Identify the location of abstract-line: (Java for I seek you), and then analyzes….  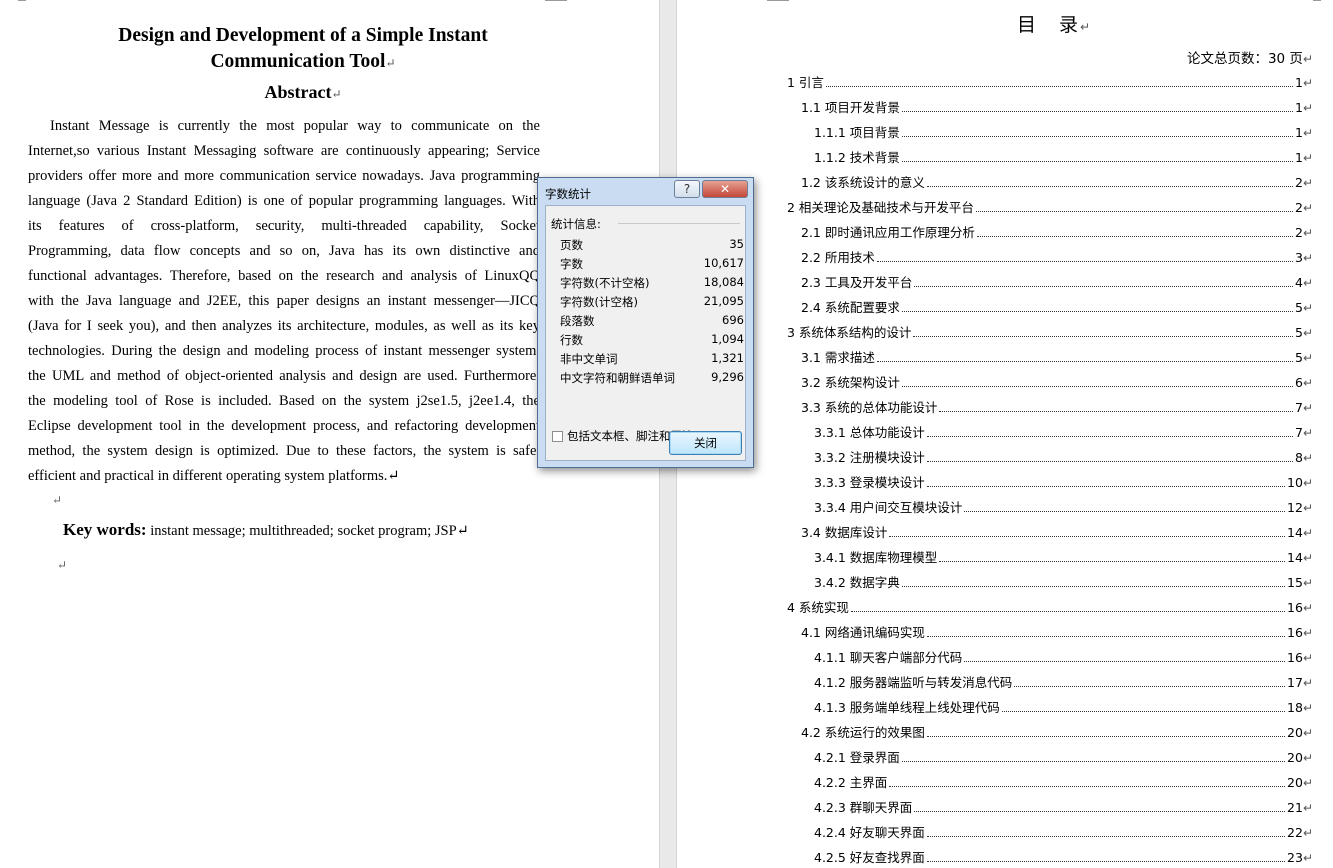
(284, 326).